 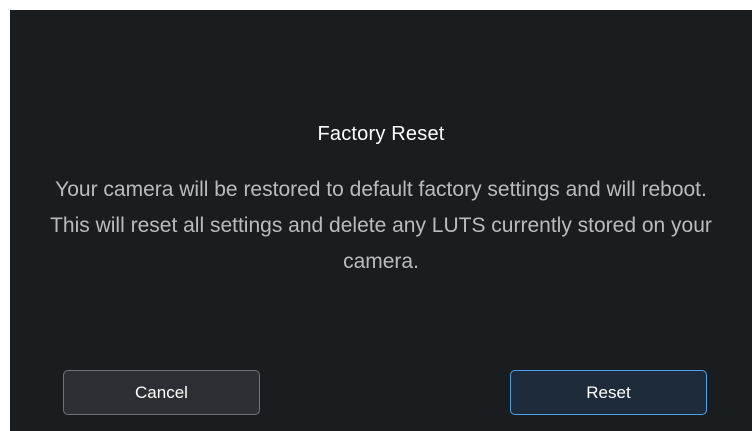 What do you see at coordinates (161, 392) in the screenshot?
I see `cancel-button: Cancel` at bounding box center [161, 392].